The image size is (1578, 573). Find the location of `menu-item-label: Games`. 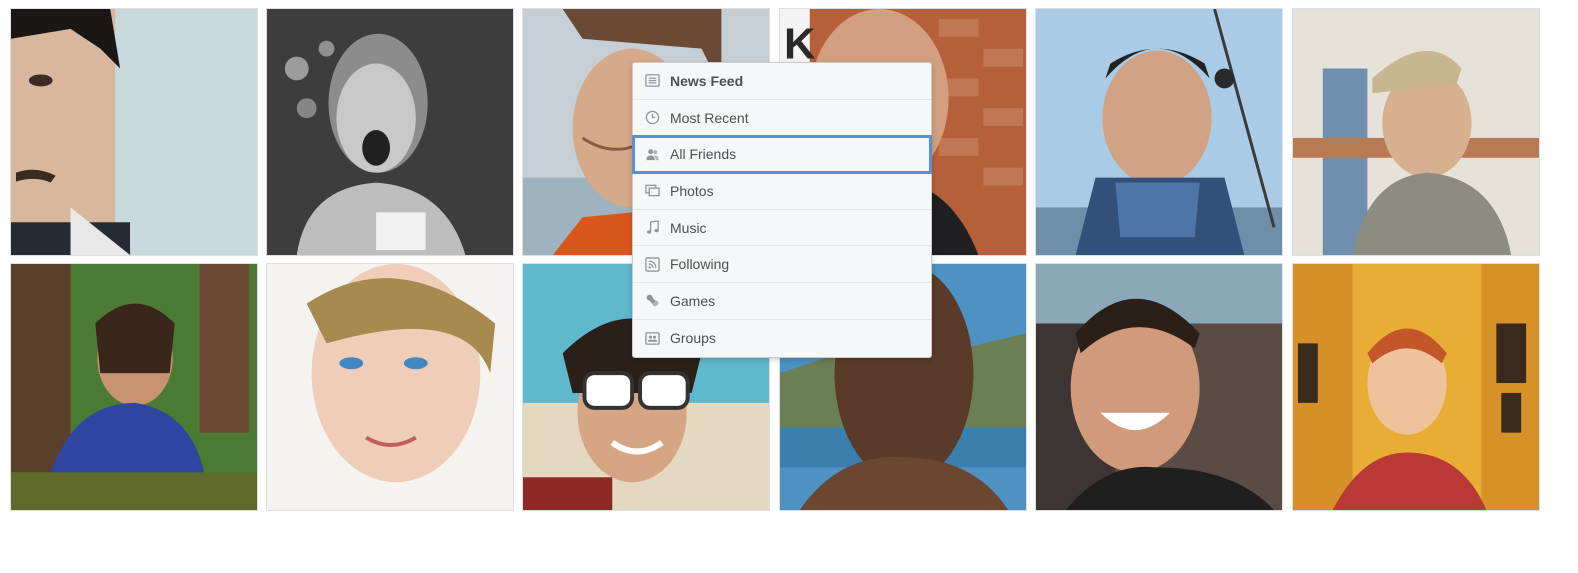

menu-item-label: Games is located at coordinates (693, 300).